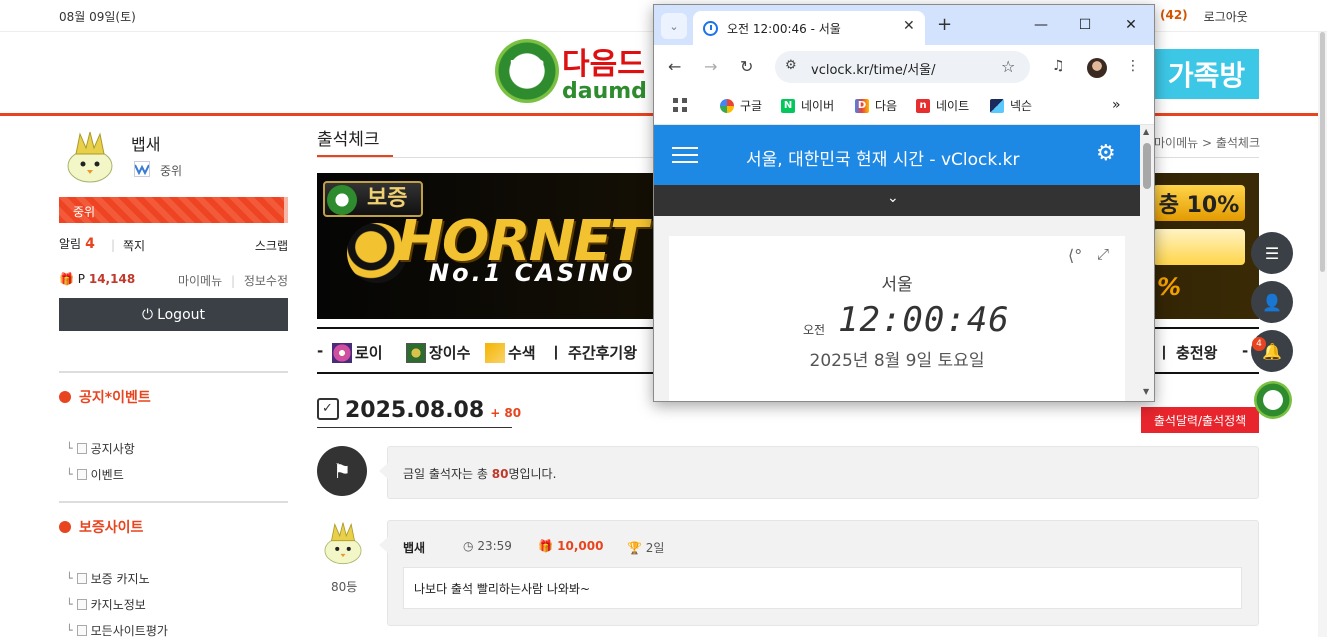  Describe the element at coordinates (710, 28) in the screenshot. I see `clock-favicon-icon` at that location.